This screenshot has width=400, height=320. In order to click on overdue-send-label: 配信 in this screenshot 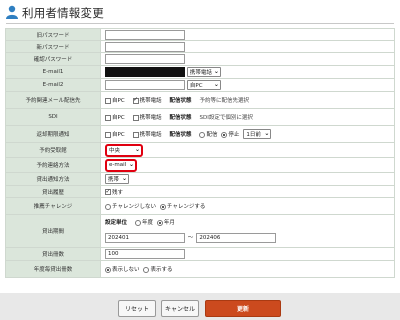, I will do `click(212, 135)`.